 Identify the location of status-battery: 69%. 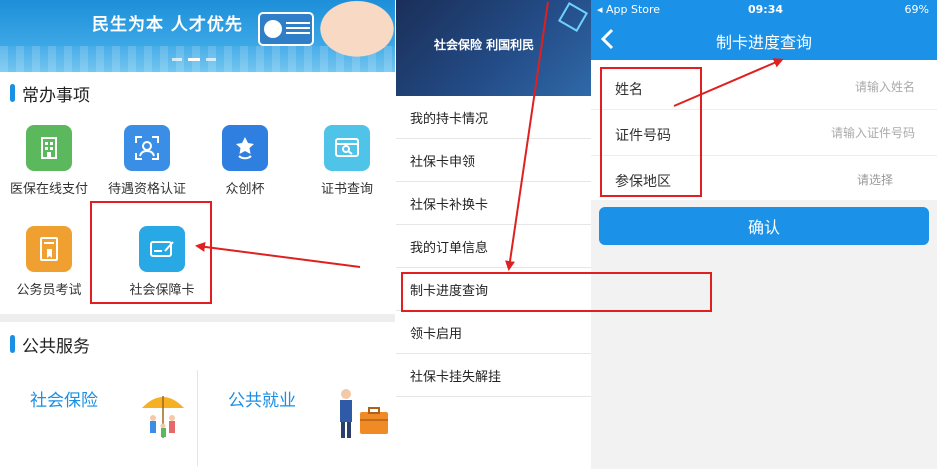
(916, 9).